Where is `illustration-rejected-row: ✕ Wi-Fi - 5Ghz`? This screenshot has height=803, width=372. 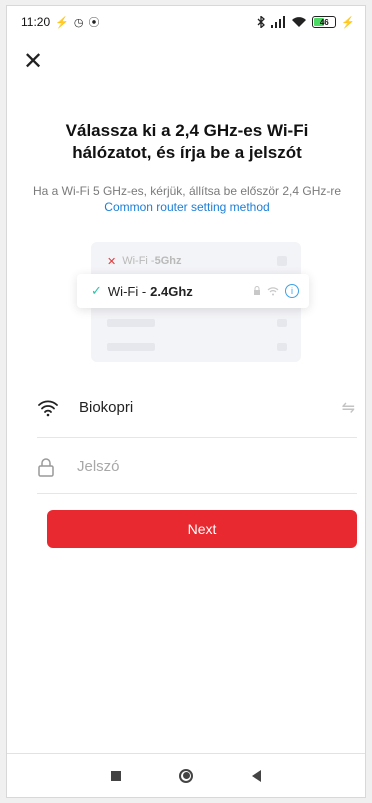
illustration-rejected-row: ✕ Wi-Fi - 5Ghz is located at coordinates (197, 261).